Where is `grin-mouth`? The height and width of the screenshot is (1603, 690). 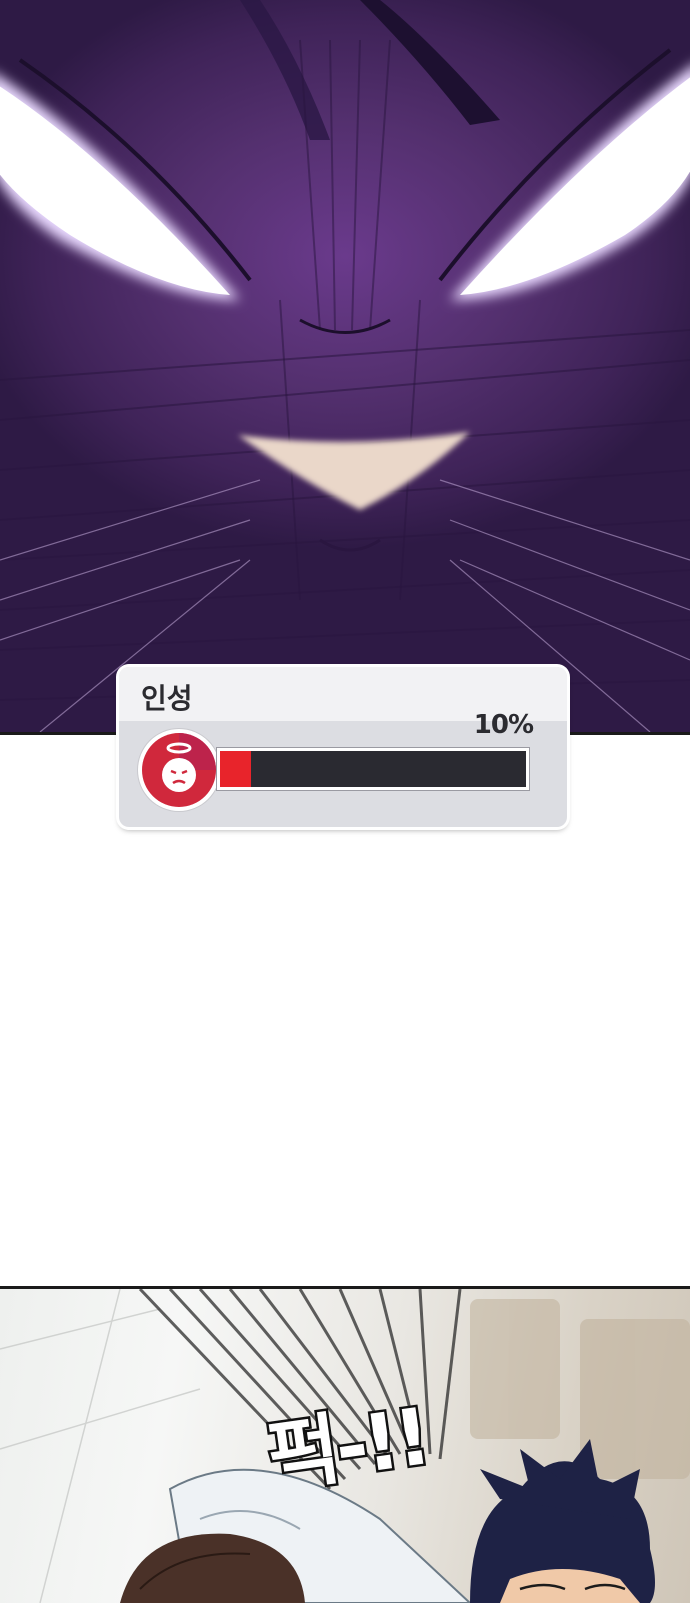 grin-mouth is located at coordinates (354, 471).